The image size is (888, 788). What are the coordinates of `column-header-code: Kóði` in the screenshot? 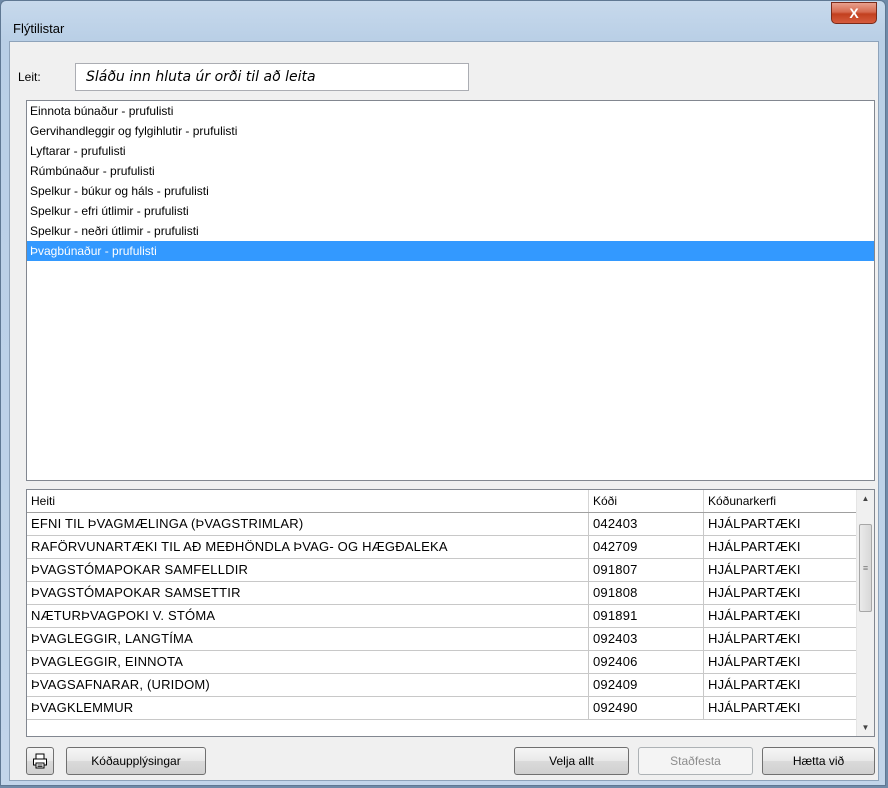 It's located at (646, 501).